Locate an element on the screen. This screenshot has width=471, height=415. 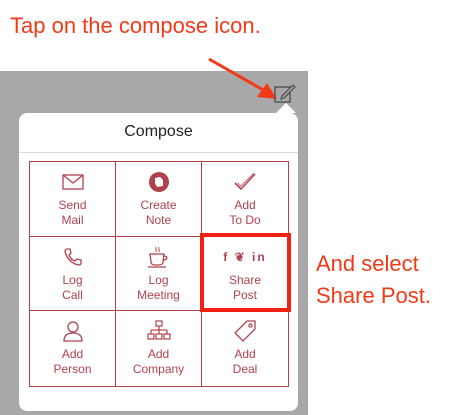
add-deal-button: Add Deal is located at coordinates (245, 348).